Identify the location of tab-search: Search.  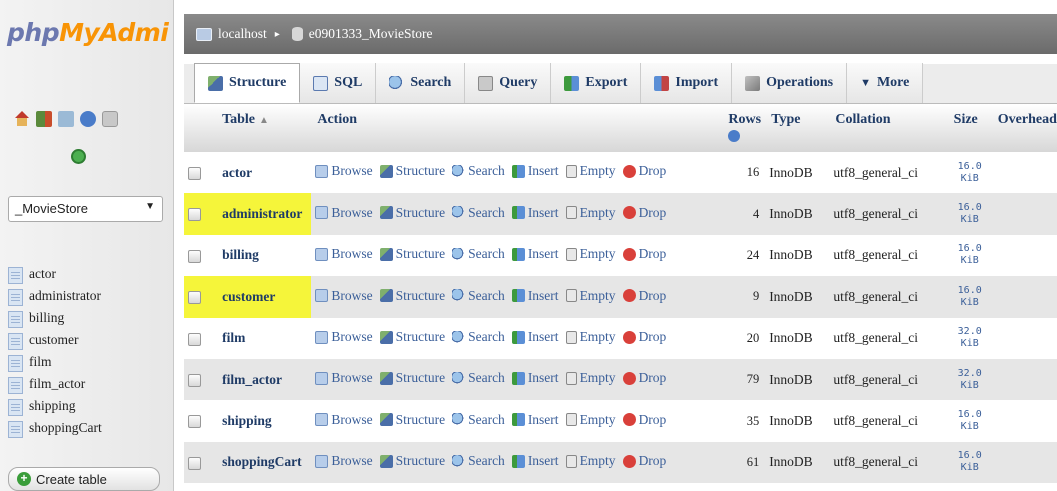
(421, 83).